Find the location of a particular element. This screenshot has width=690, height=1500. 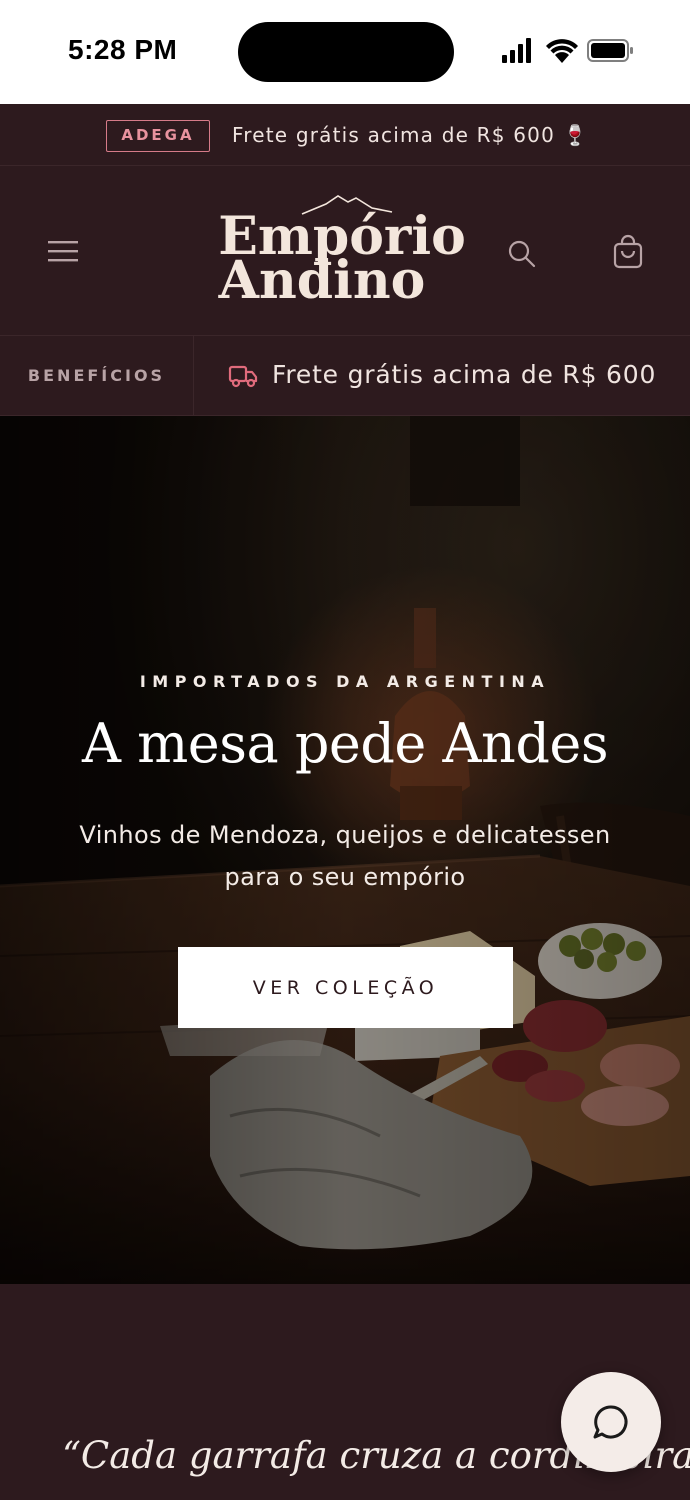

site-header: Empório Andino is located at coordinates (345, 251).